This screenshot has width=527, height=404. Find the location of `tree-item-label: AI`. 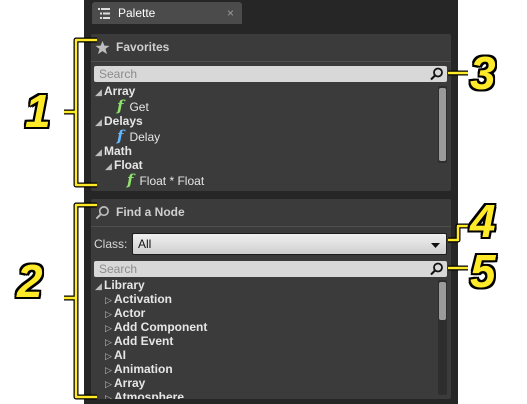

tree-item-label: AI is located at coordinates (120, 355).